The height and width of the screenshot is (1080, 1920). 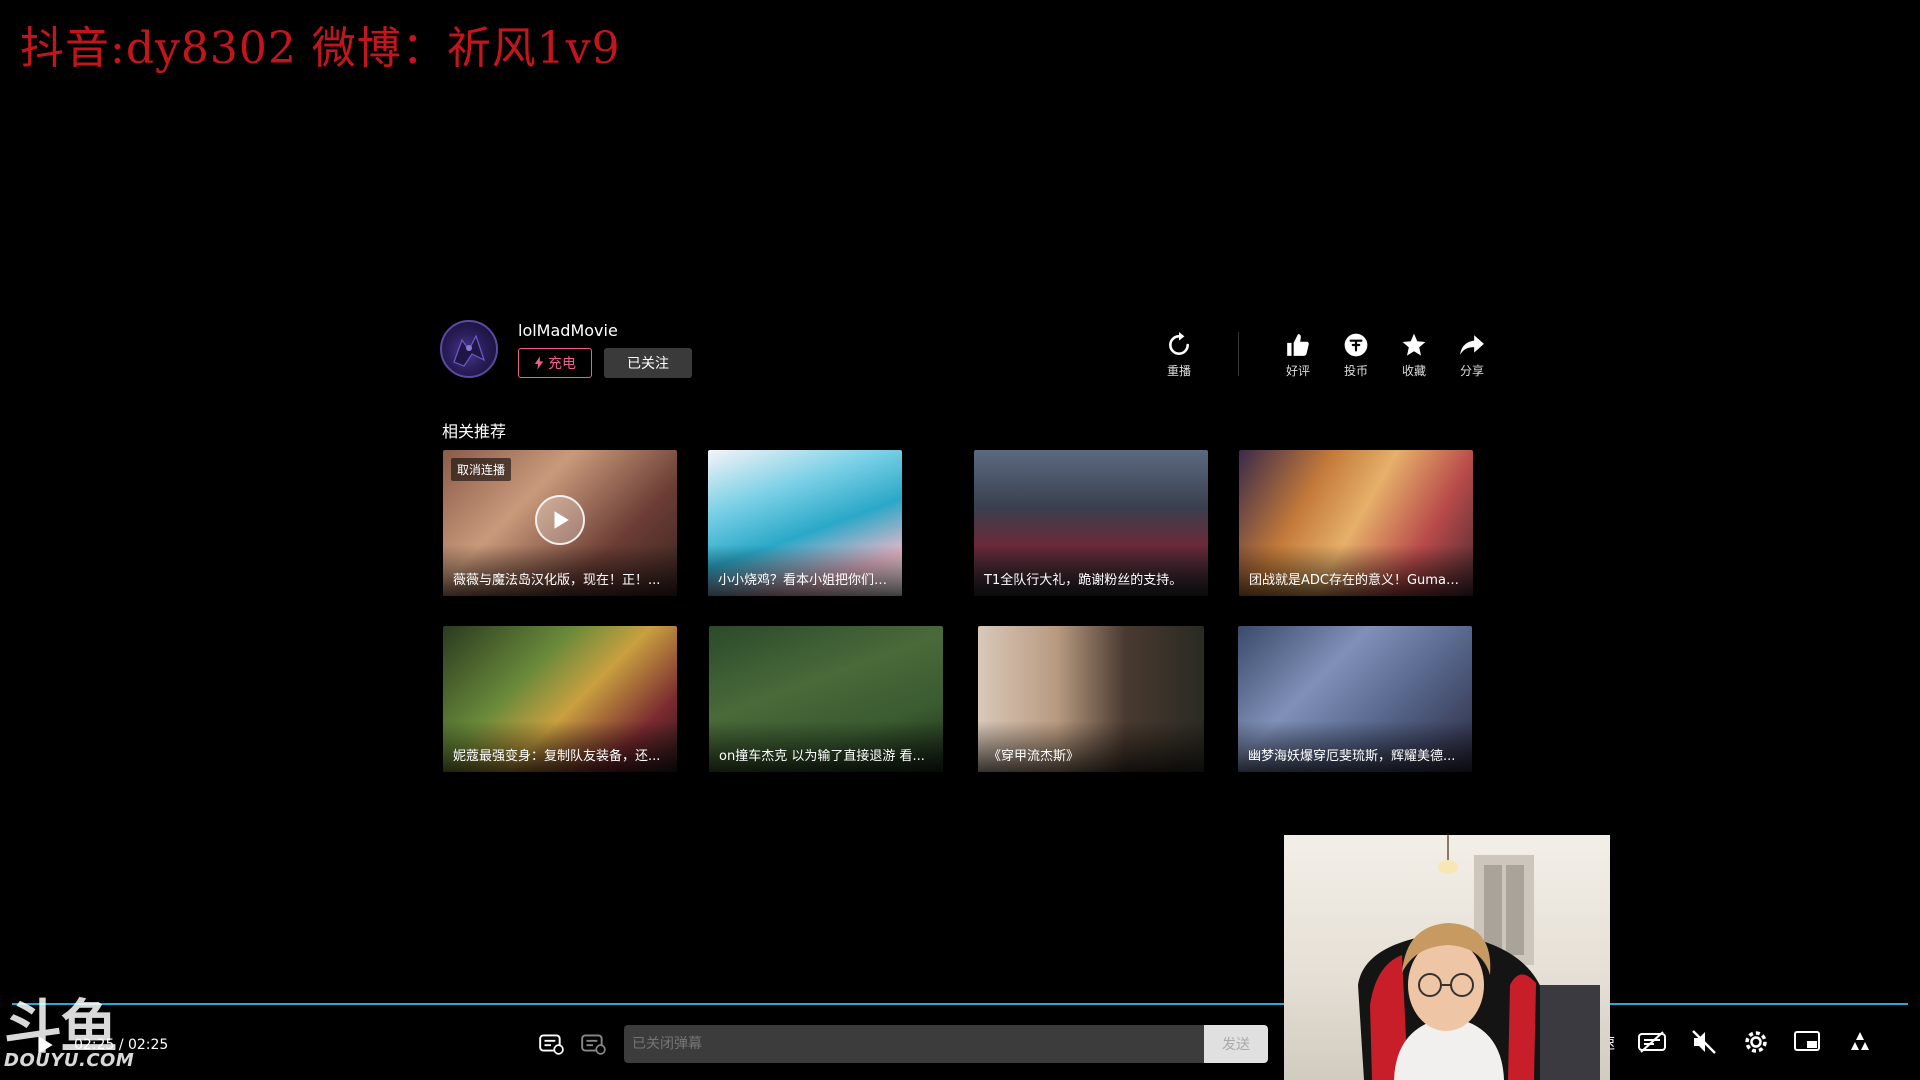 What do you see at coordinates (562, 364) in the screenshot?
I see `charge-button-label: 充电` at bounding box center [562, 364].